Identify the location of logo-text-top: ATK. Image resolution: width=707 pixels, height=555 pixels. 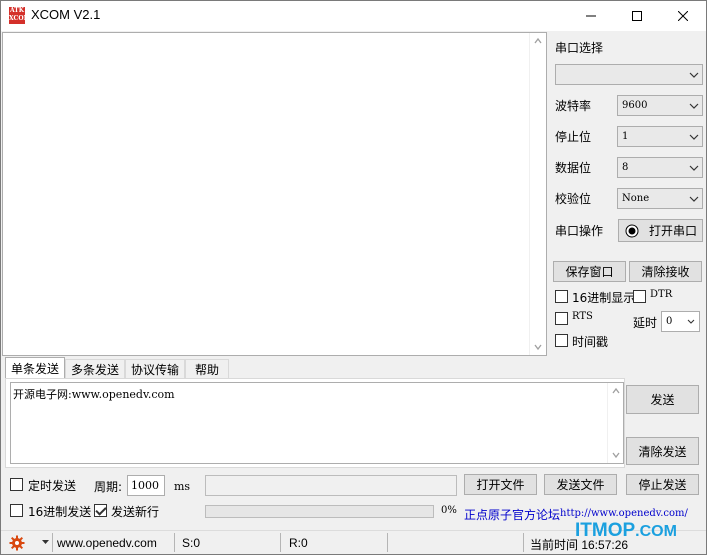
(16, 10).